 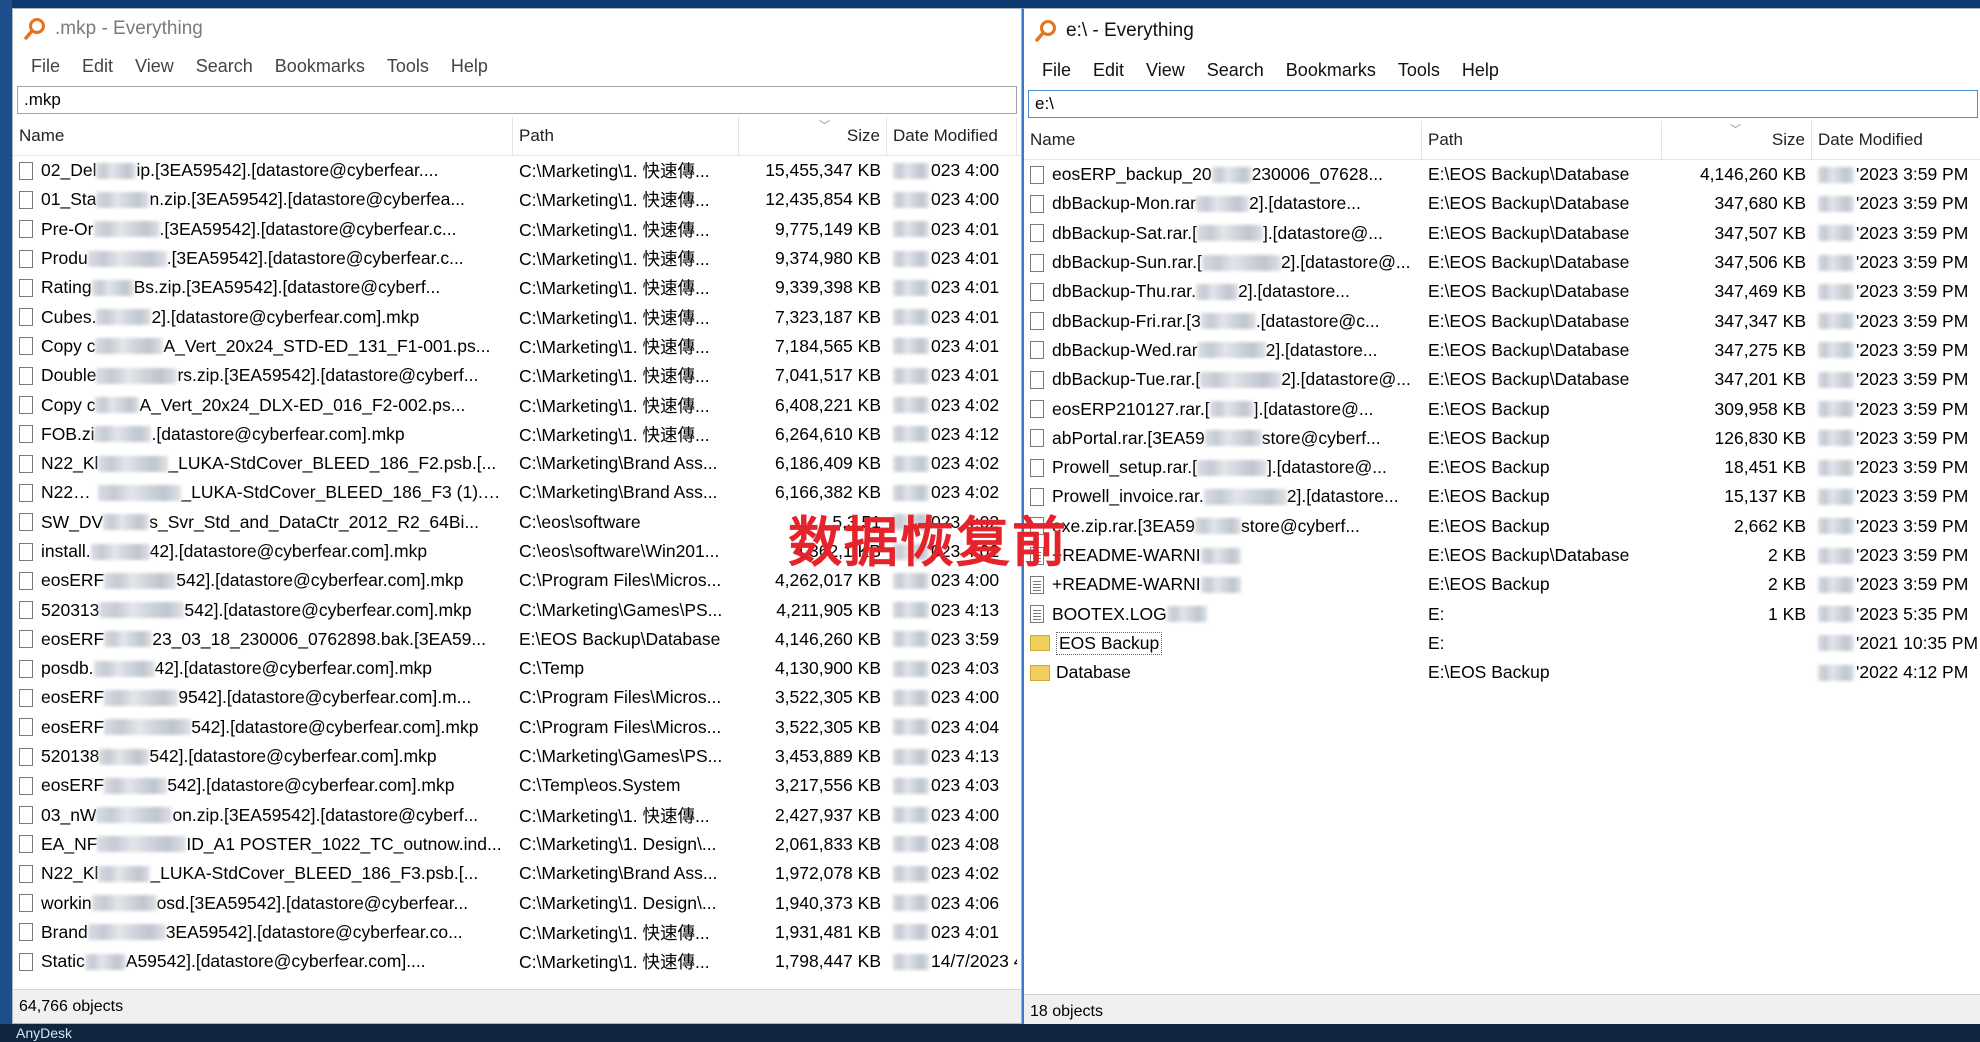 What do you see at coordinates (827, 228) in the screenshot?
I see `size-cell: 9,775,149 KB` at bounding box center [827, 228].